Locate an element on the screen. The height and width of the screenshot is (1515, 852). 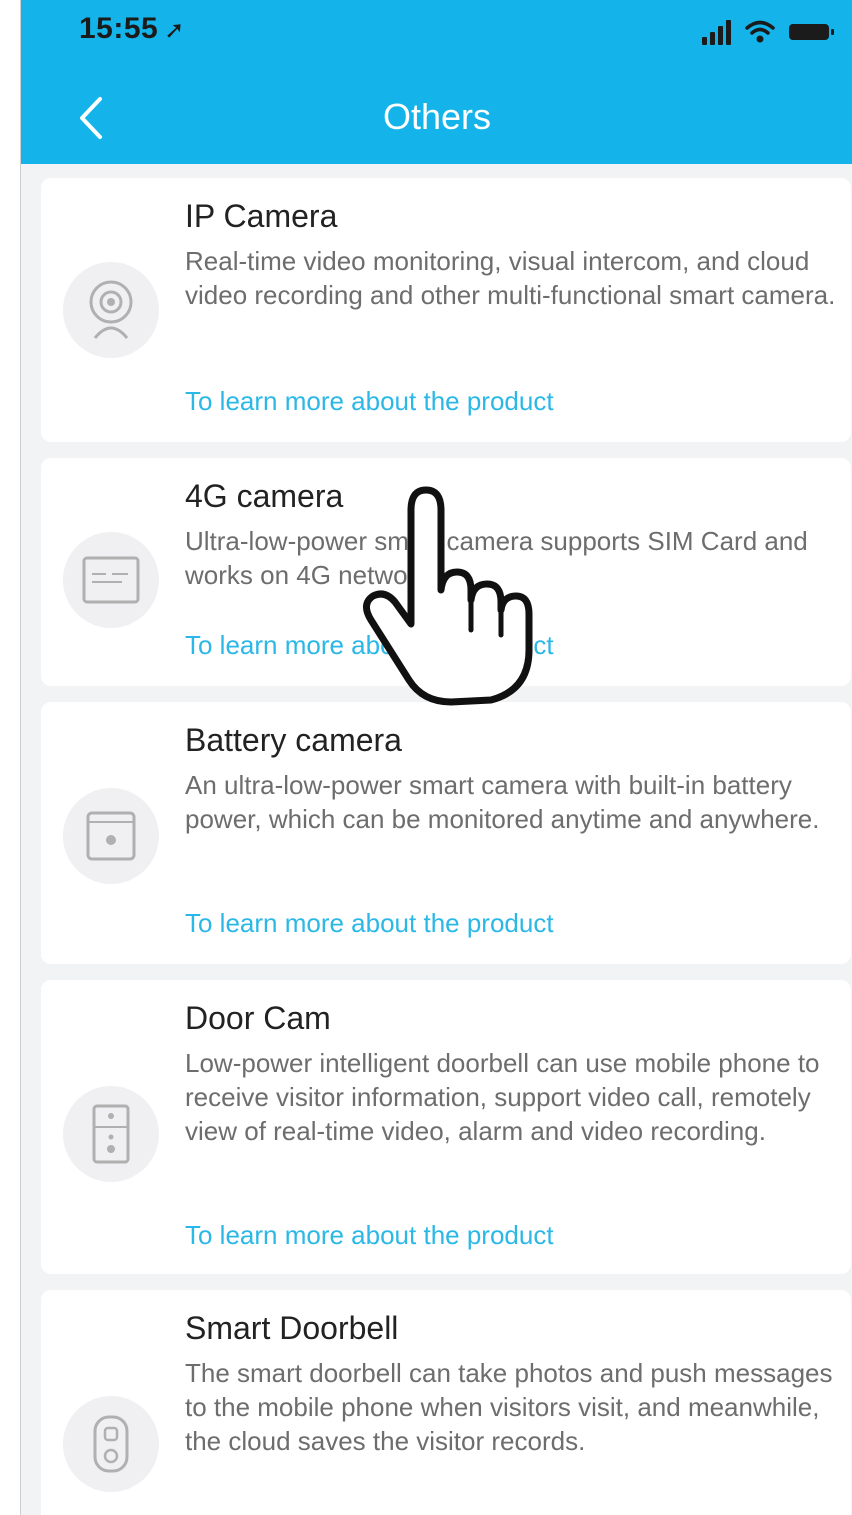
product-title: Door Cam is located at coordinates (258, 1018).